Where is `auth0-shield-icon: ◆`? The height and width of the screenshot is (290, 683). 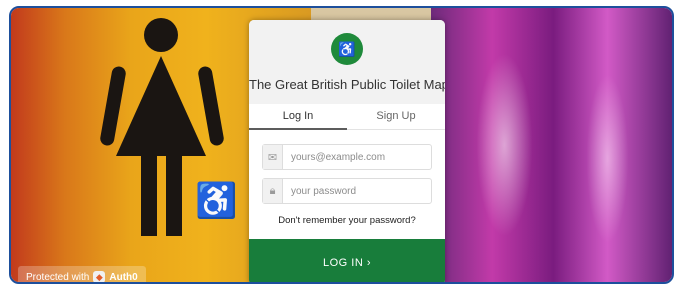
auth0-shield-icon: ◆ is located at coordinates (99, 276).